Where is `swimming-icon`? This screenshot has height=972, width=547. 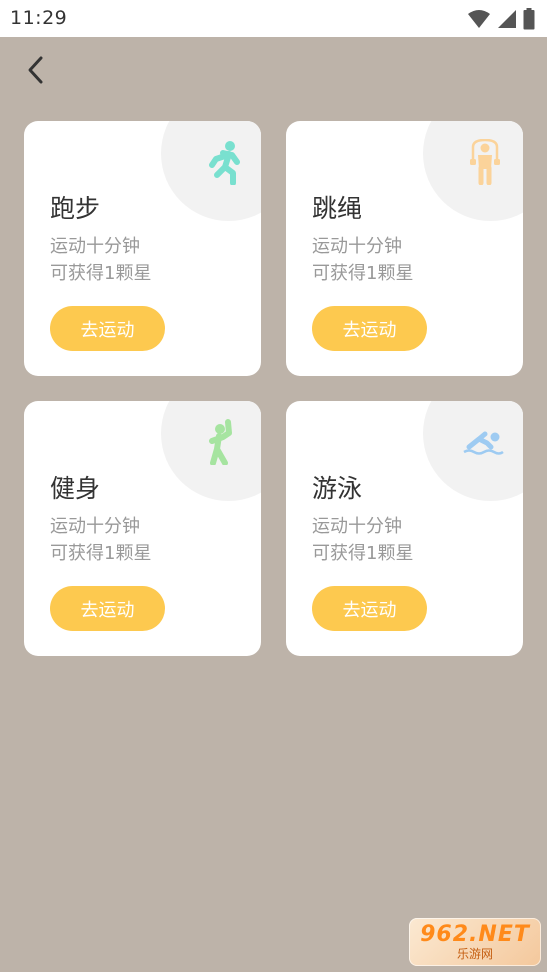 swimming-icon is located at coordinates (483, 443).